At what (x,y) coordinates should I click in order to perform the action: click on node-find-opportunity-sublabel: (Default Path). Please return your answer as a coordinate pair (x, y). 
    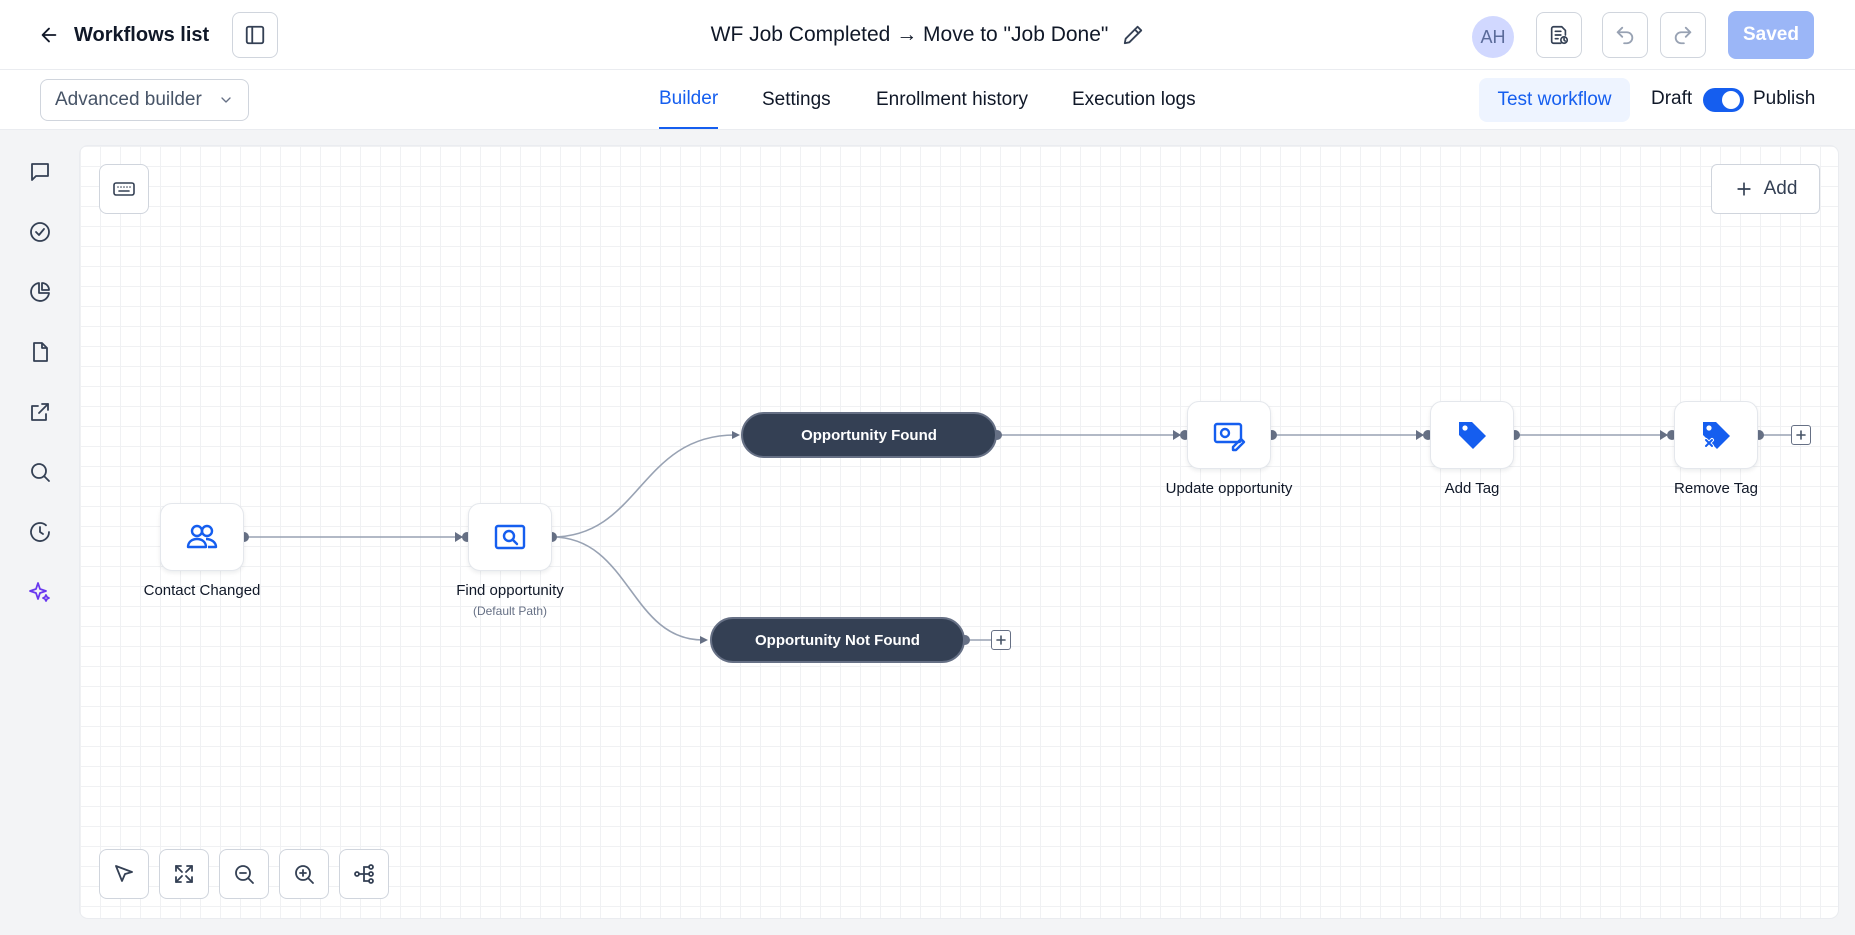
    Looking at the image, I should click on (510, 611).